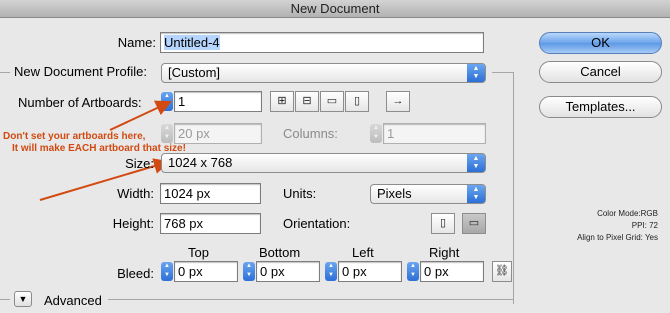 This screenshot has width=670, height=313. What do you see at coordinates (73, 300) in the screenshot?
I see `advanced-label: Advanced` at bounding box center [73, 300].